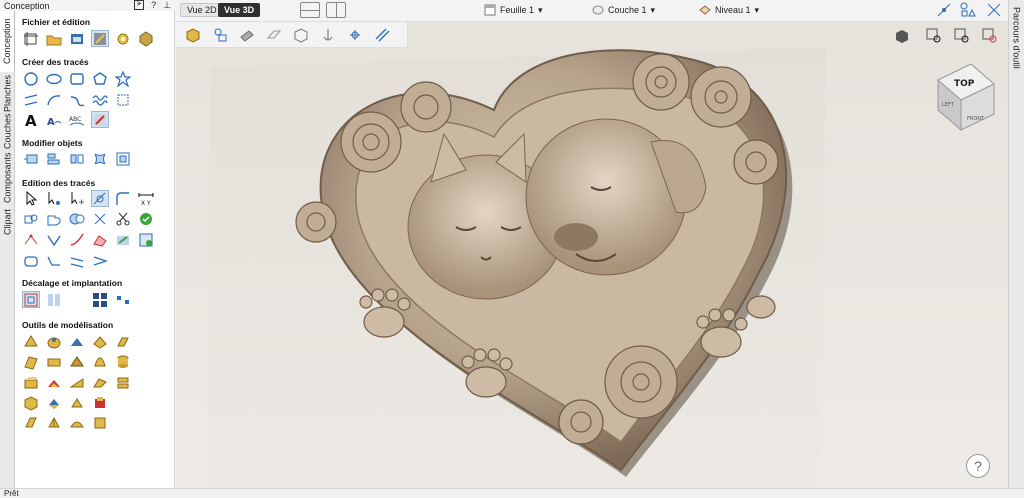 This screenshot has height=498, width=1024. I want to click on nesting-icon, so click(54, 299).